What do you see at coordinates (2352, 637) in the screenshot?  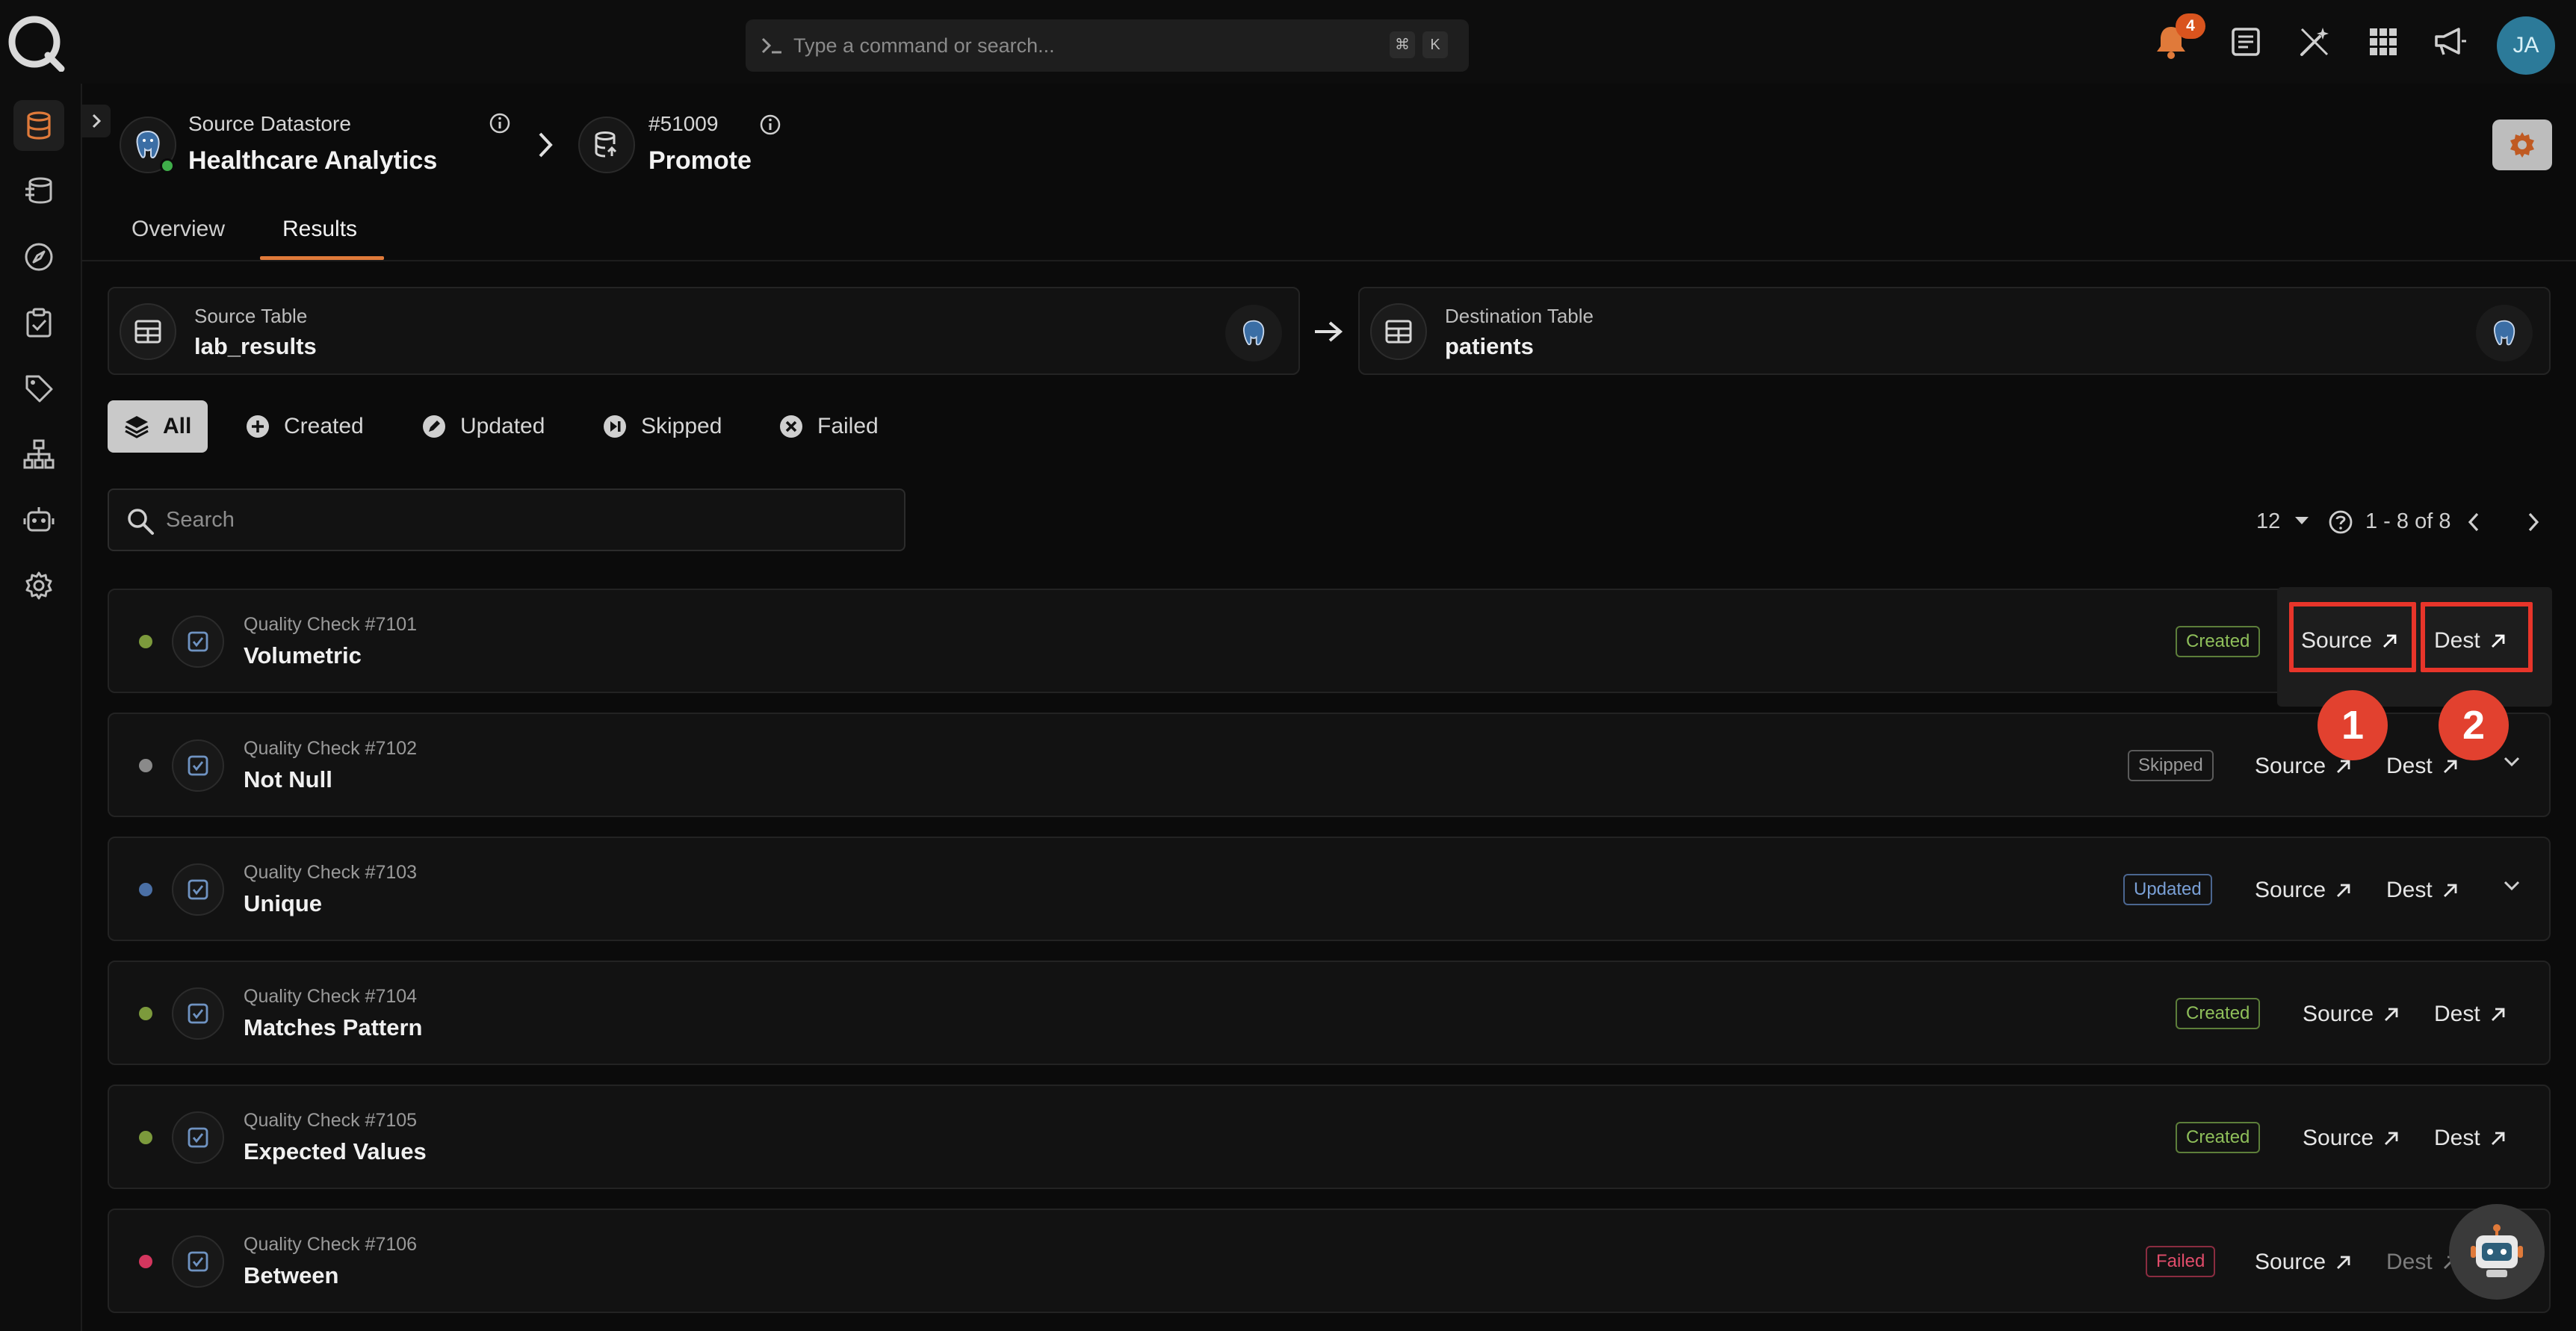 I see `annotation-box-source` at bounding box center [2352, 637].